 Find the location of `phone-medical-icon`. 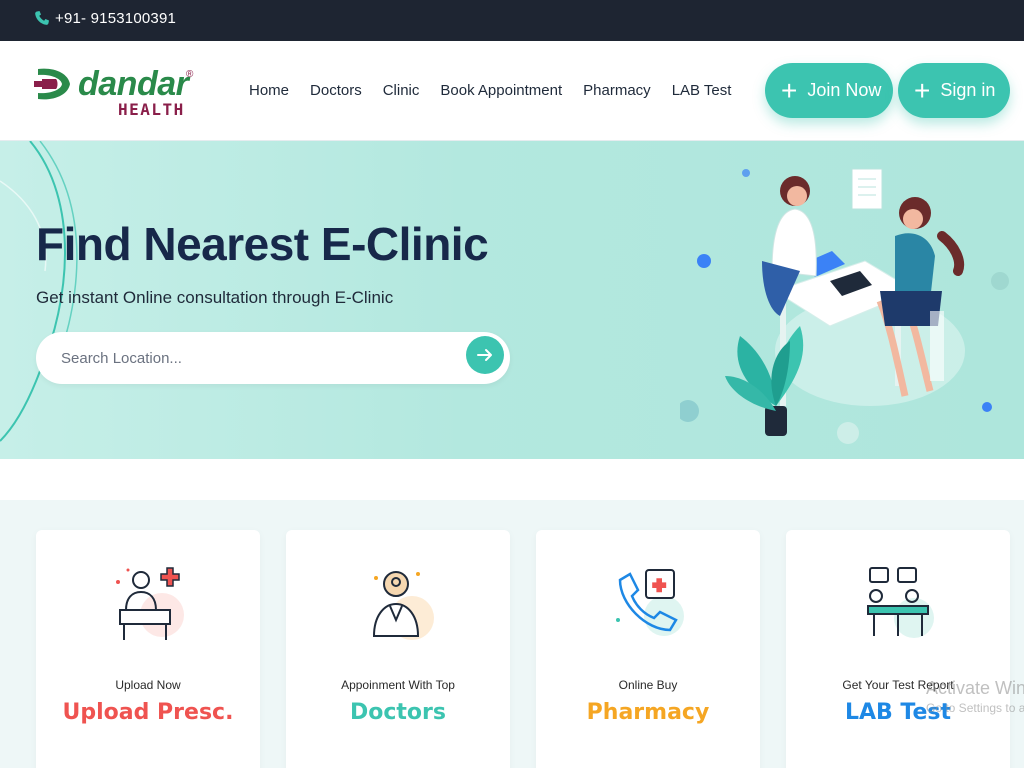

phone-medical-icon is located at coordinates (650, 602).